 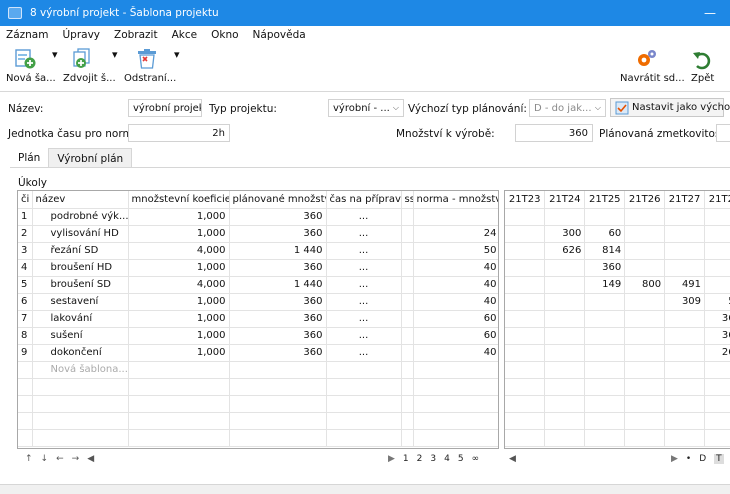 What do you see at coordinates (55, 54) in the screenshot?
I see `new-template-dropdown: ▾` at bounding box center [55, 54].